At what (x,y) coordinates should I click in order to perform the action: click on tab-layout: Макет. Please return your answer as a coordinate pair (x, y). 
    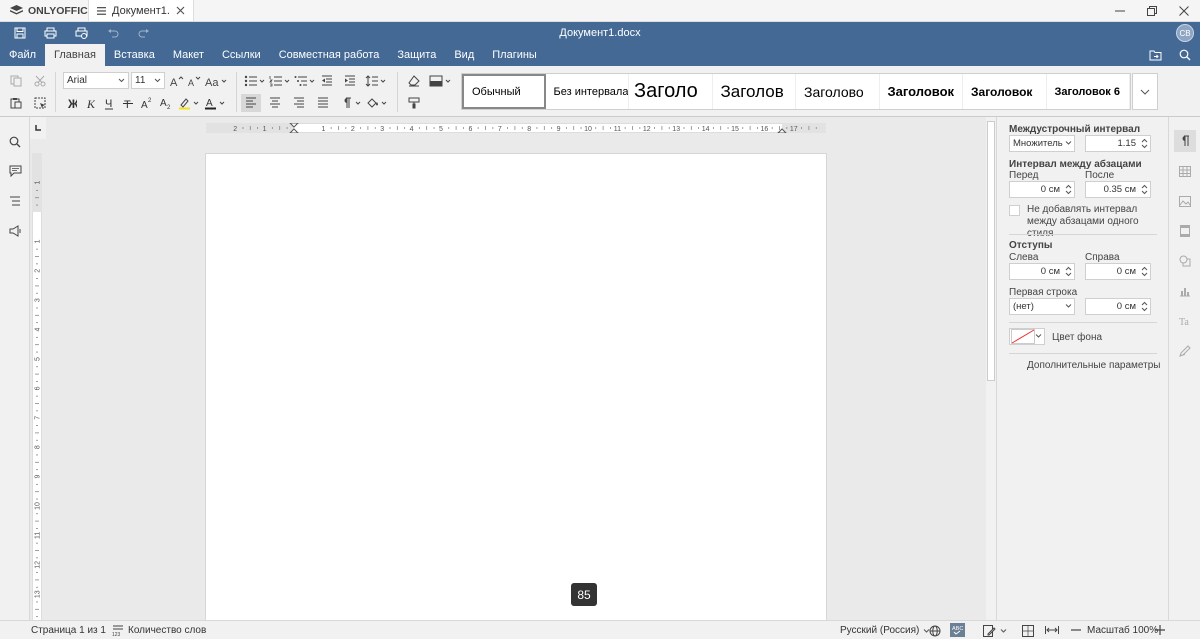
    Looking at the image, I should click on (188, 55).